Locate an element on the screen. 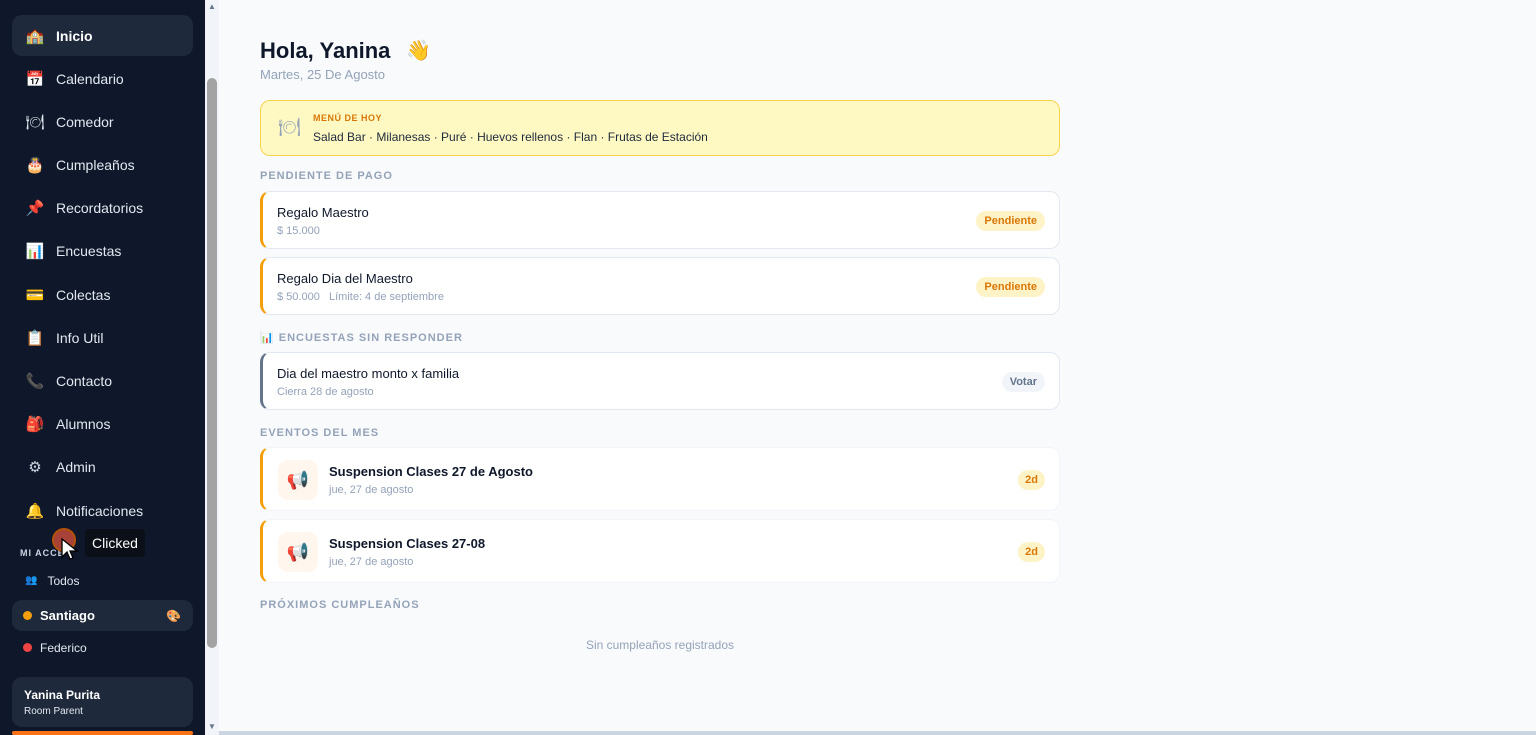 The width and height of the screenshot is (1536, 735). scroll-thumb is located at coordinates (212, 363).